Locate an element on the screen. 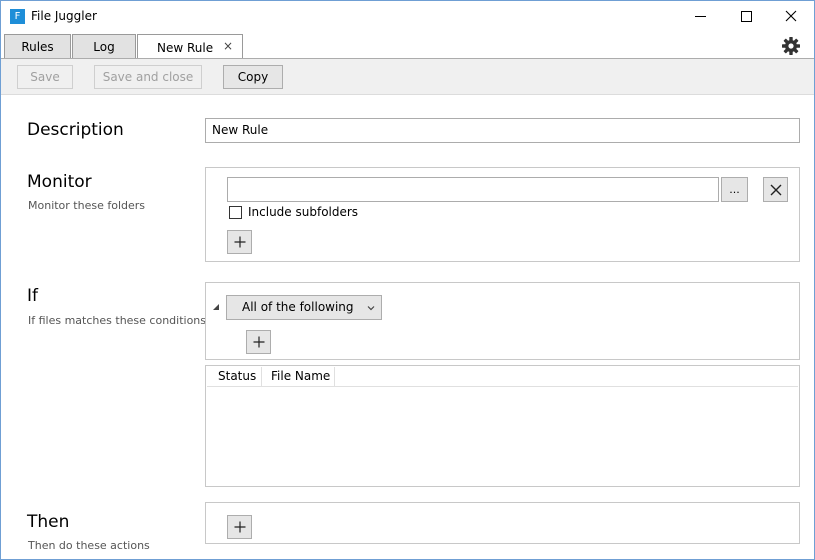 The width and height of the screenshot is (815, 560). monitor-heading: Monitor is located at coordinates (59, 182).